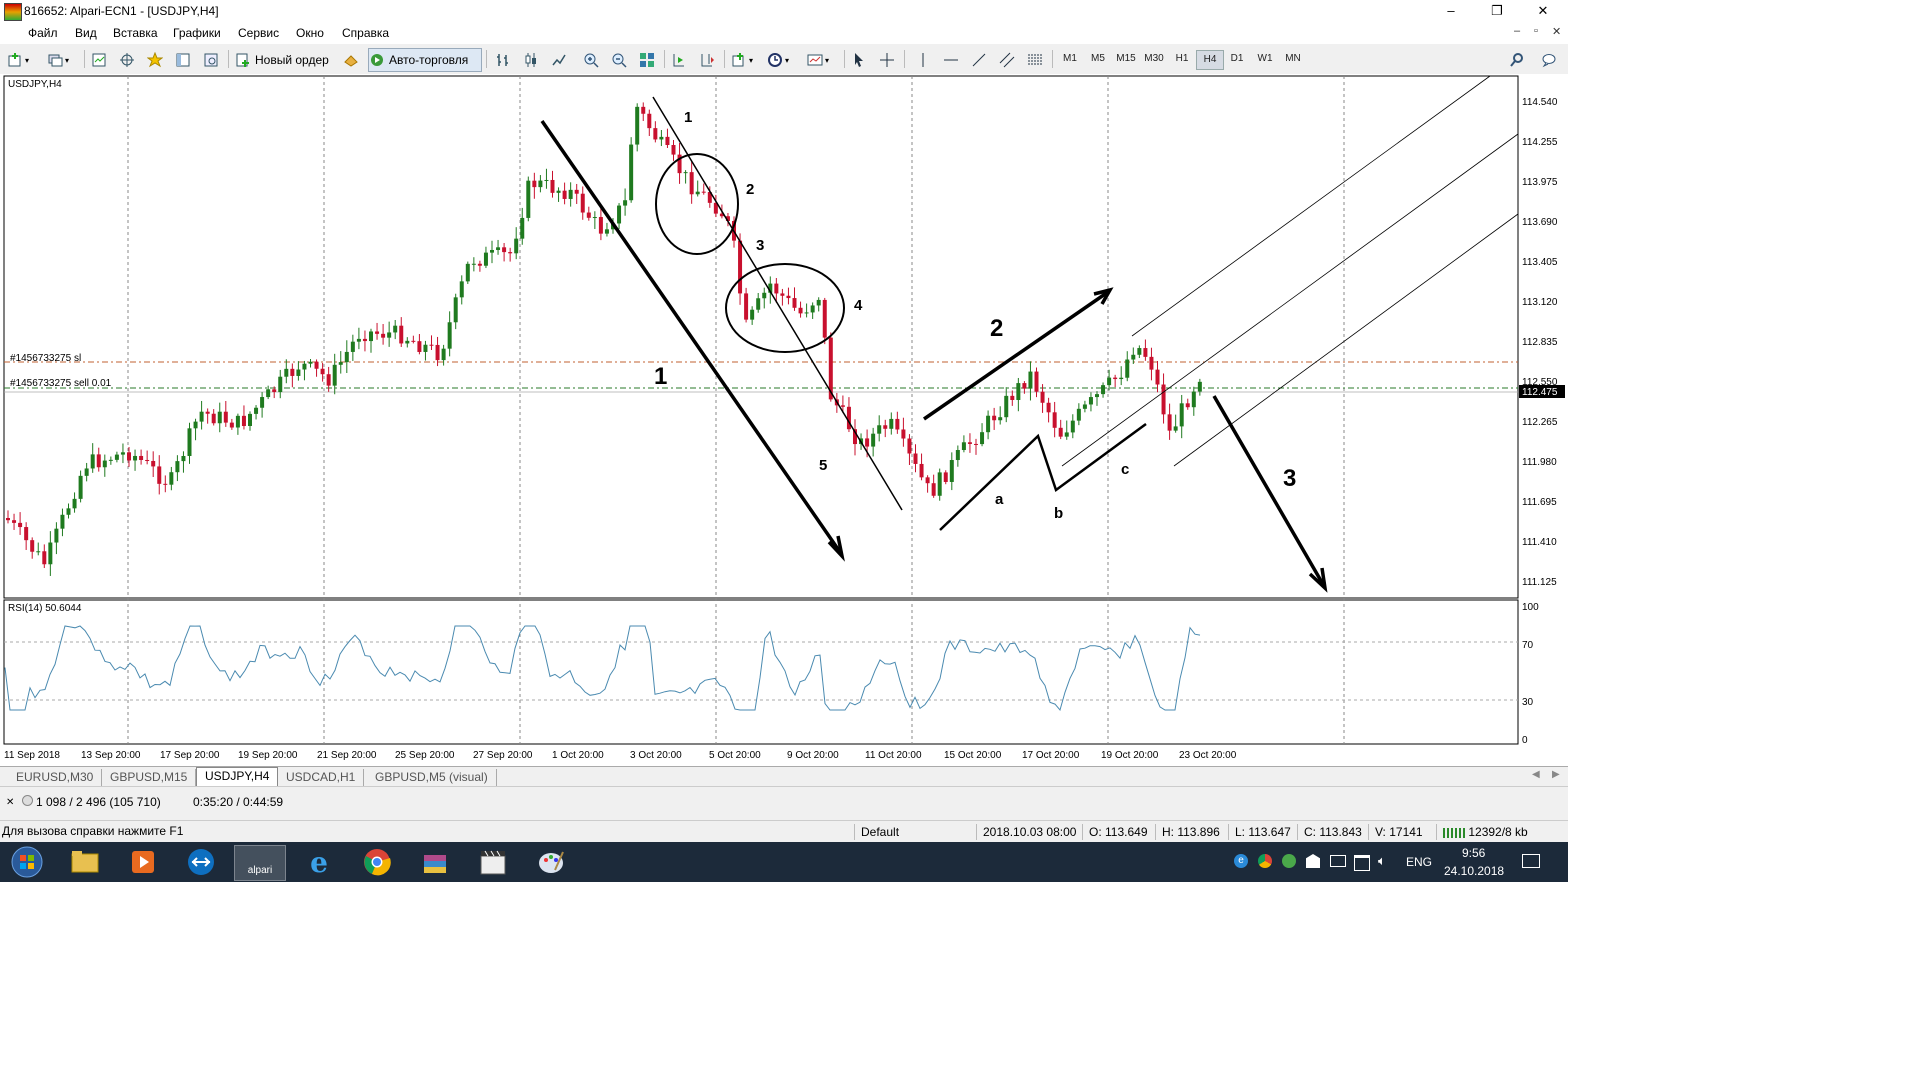 Image resolution: width=1920 pixels, height=1080 pixels. What do you see at coordinates (85, 862) in the screenshot?
I see `taskbar-explorer` at bounding box center [85, 862].